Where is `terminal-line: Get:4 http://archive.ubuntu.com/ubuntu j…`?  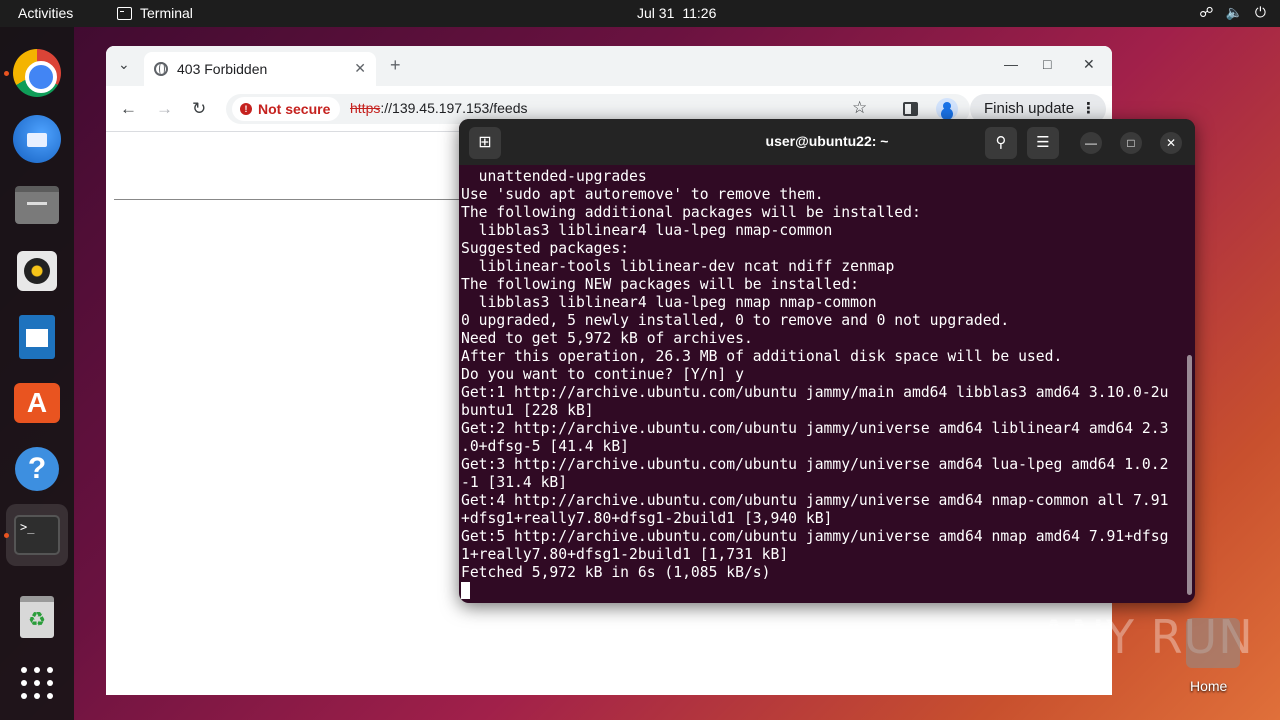 terminal-line: Get:4 http://archive.ubuntu.com/ubuntu j… is located at coordinates (815, 500).